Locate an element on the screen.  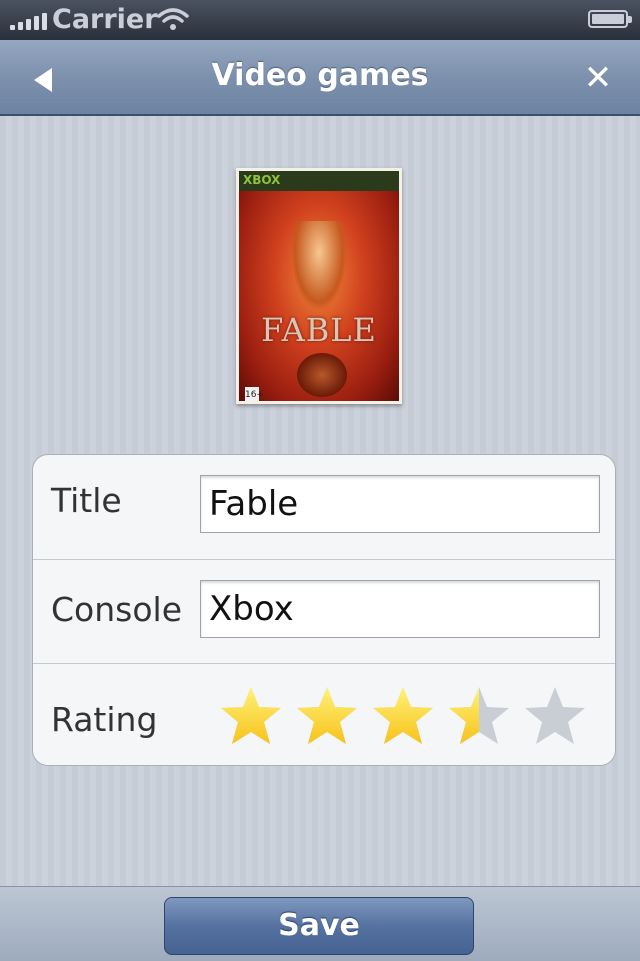
navigation-bar: Video games ✕ is located at coordinates (320, 78).